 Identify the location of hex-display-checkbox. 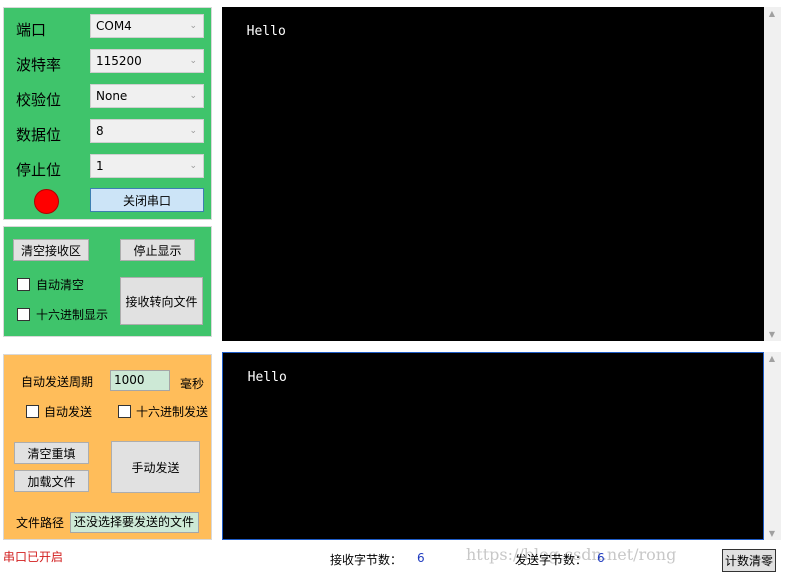
(23, 314).